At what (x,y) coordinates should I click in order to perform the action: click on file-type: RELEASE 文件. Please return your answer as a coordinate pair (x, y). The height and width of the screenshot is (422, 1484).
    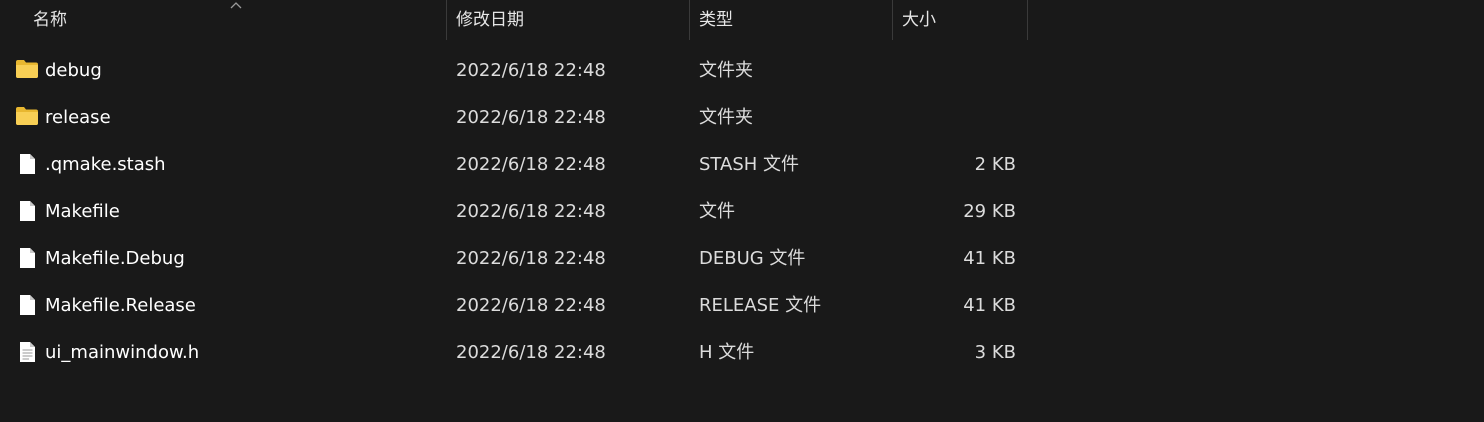
    Looking at the image, I should click on (760, 305).